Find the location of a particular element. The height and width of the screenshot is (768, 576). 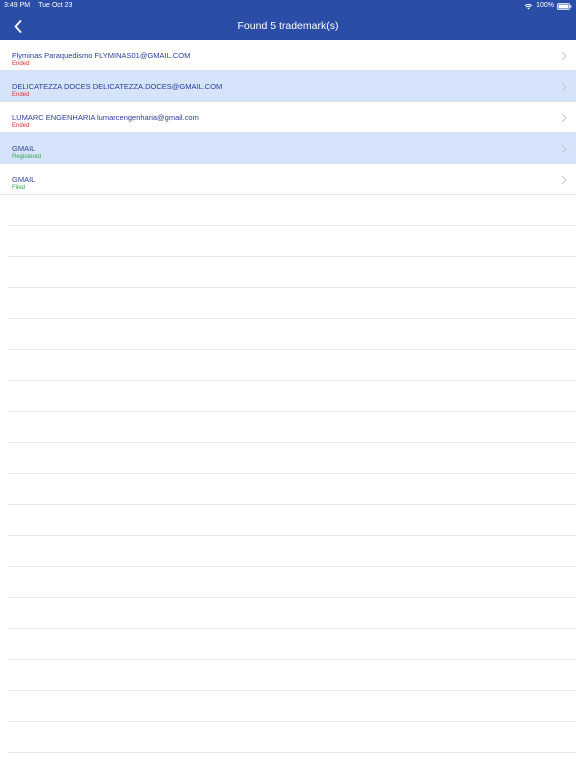

status-right: 100% is located at coordinates (548, 6).